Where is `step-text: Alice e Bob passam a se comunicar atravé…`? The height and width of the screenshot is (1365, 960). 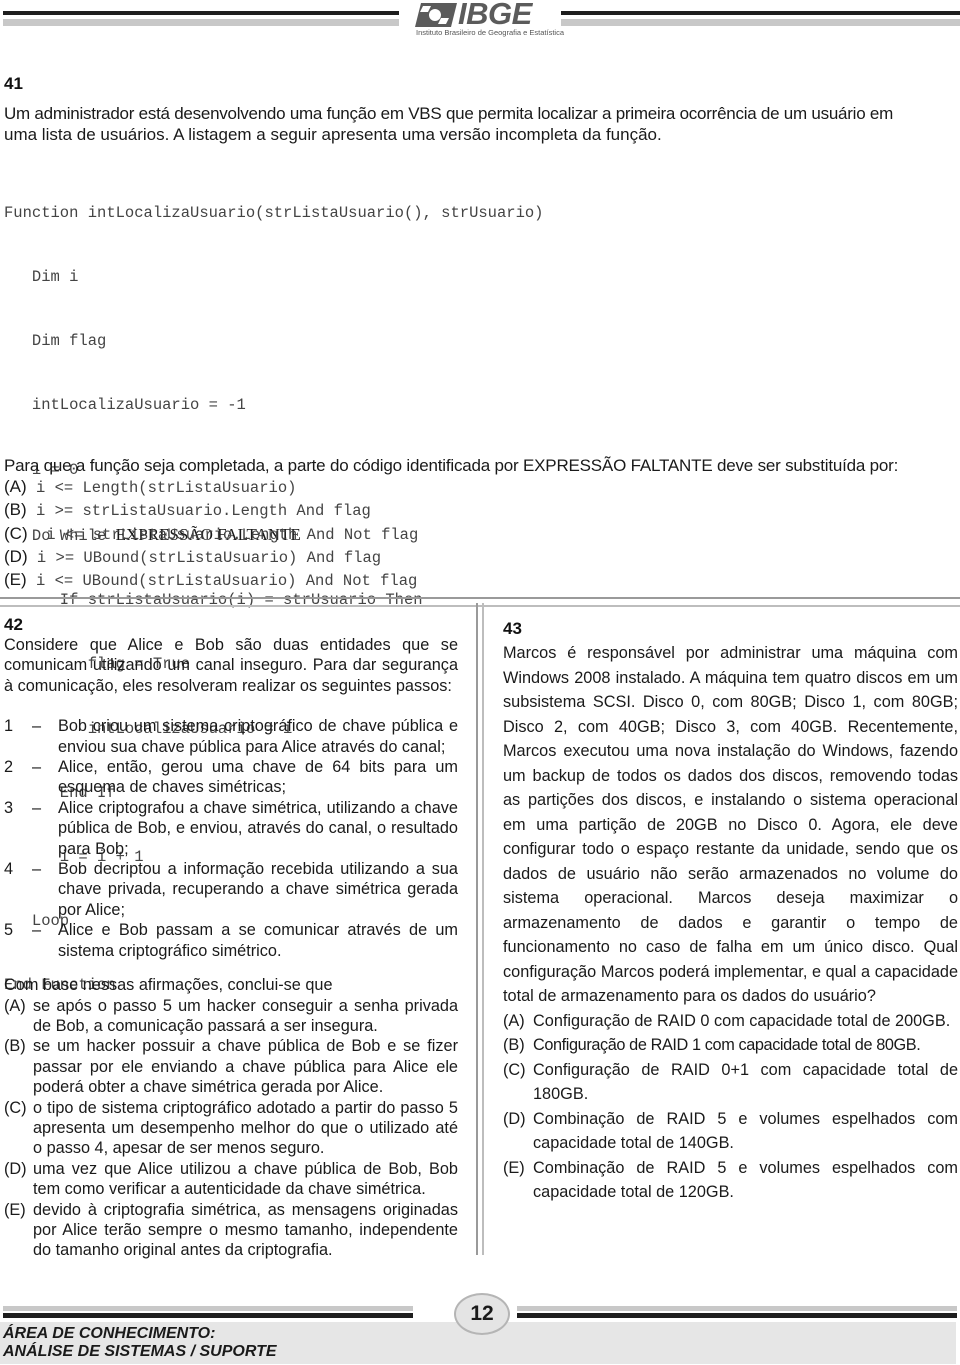 step-text: Alice e Bob passam a se comunicar atravé… is located at coordinates (258, 940).